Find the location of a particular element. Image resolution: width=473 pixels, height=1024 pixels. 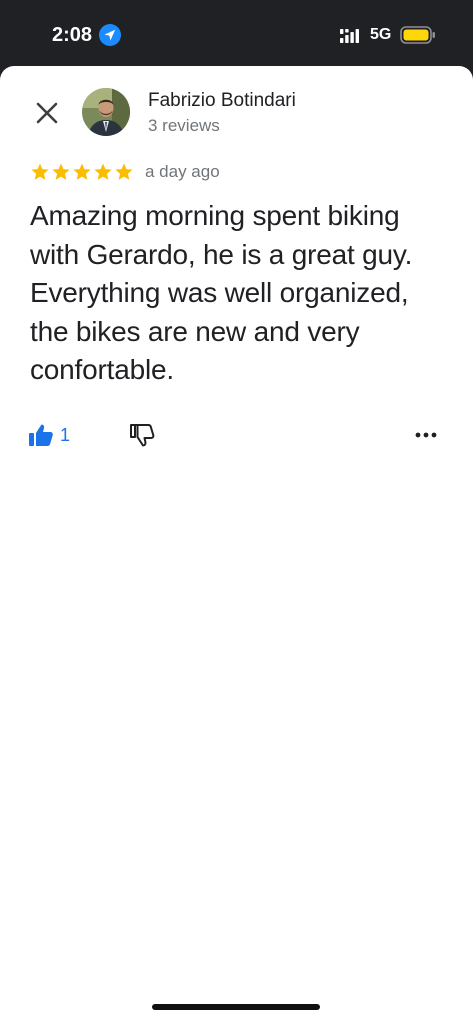

close-icon is located at coordinates (47, 113).